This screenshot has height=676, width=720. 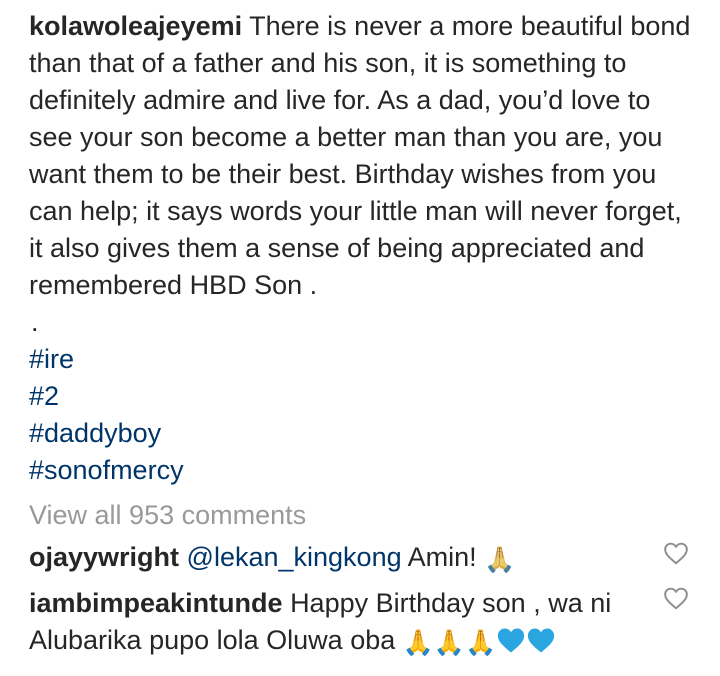 What do you see at coordinates (364, 470) in the screenshot?
I see `hashtag-sonofmercy: #sonofmercy` at bounding box center [364, 470].